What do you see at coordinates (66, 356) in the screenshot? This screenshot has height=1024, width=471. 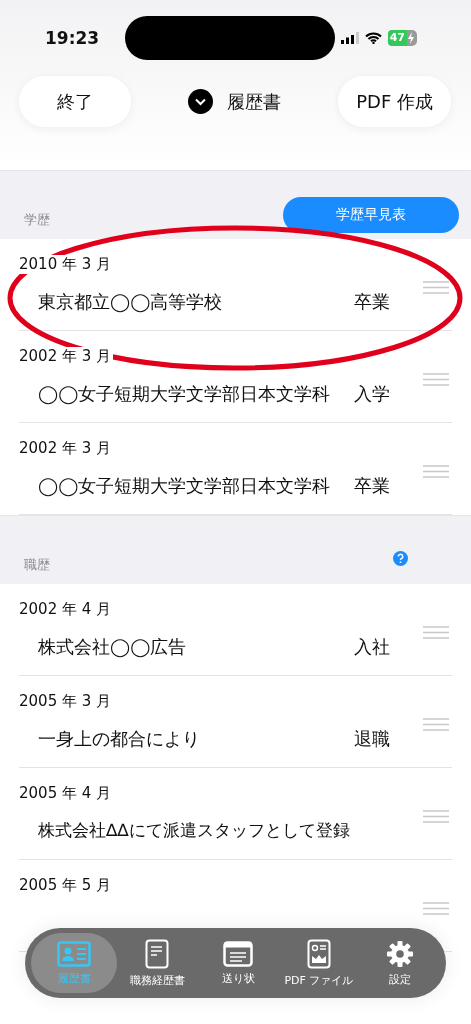 I see `date-label: 2002 年 3 月` at bounding box center [66, 356].